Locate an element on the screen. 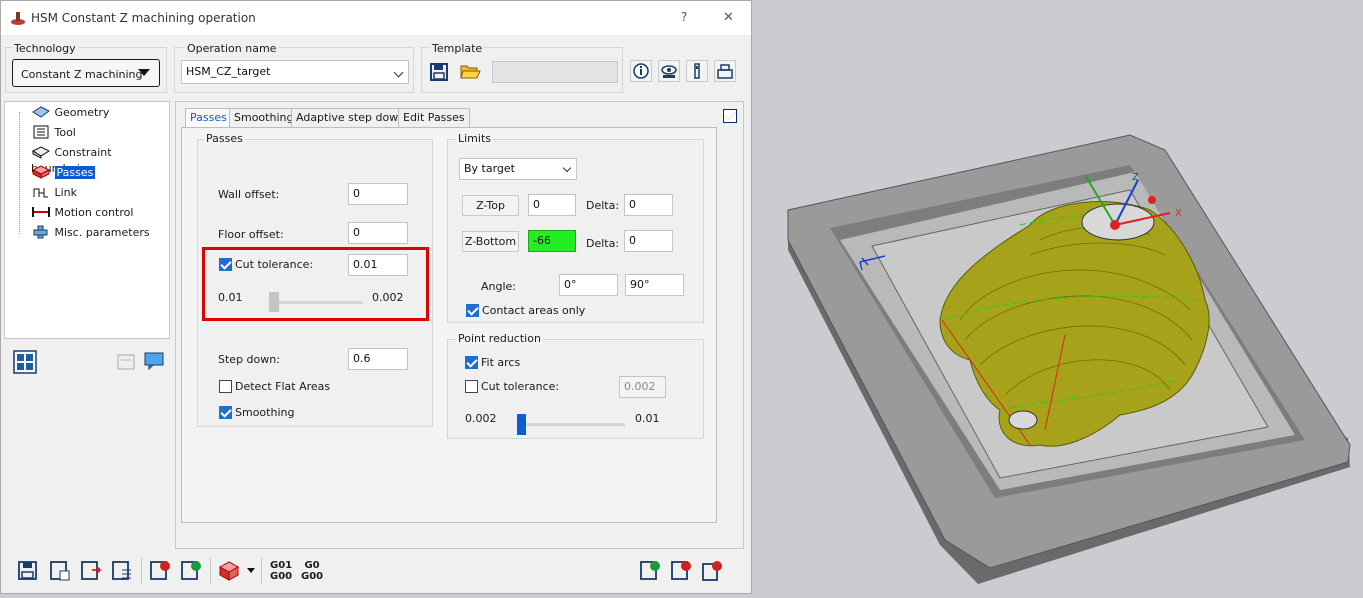 This screenshot has height=598, width=1363. geometry-icon is located at coordinates (41, 112).